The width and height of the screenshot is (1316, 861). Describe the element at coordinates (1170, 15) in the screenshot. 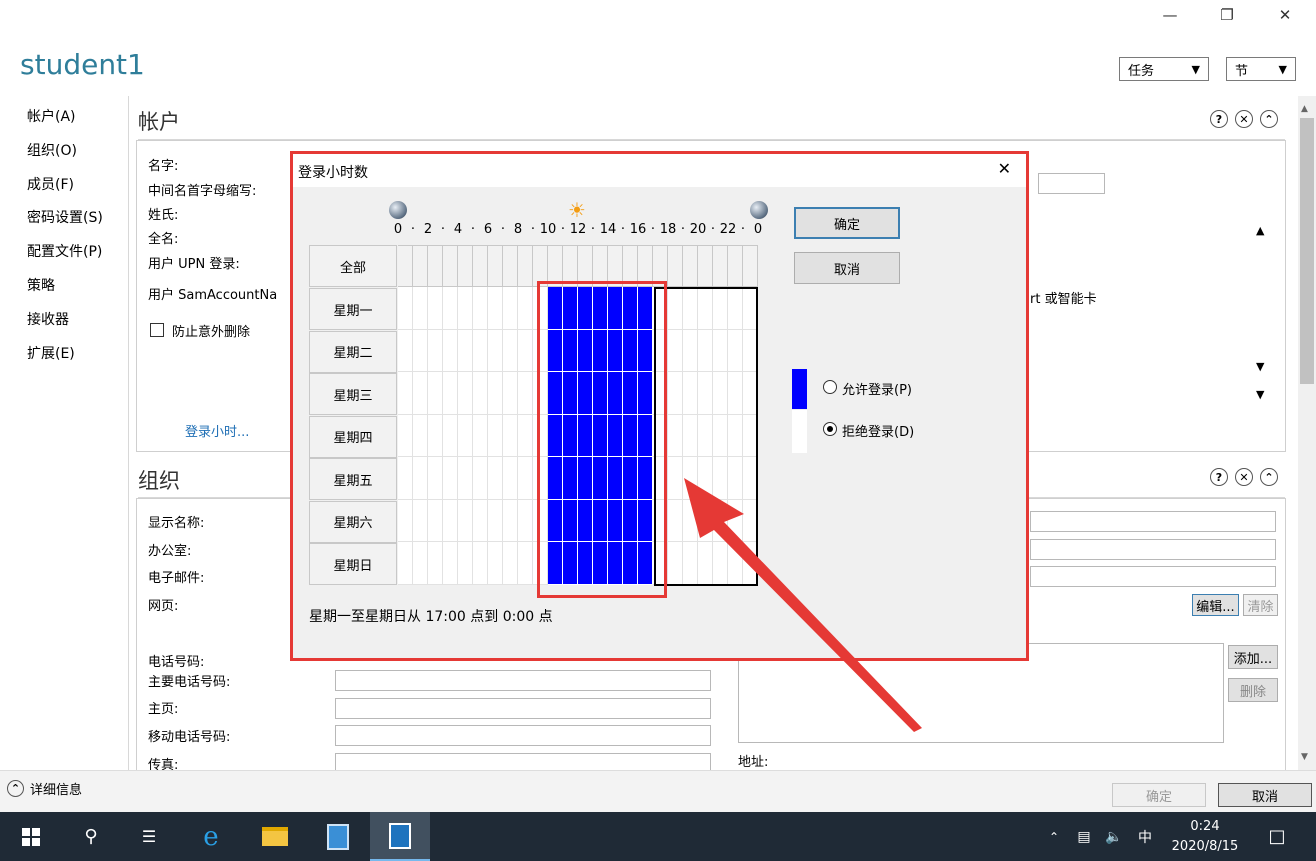

I see `minimize-icon: —` at that location.